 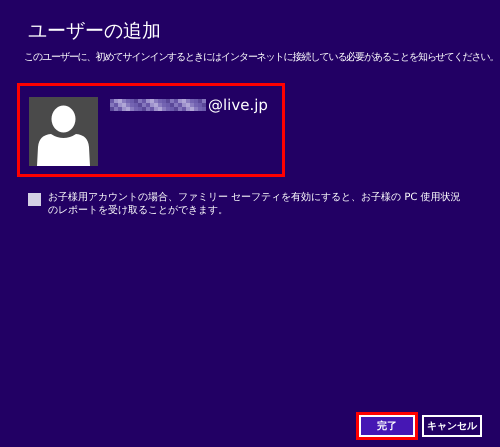 I want to click on dialog-title: ユーザーの追加, so click(x=95, y=31).